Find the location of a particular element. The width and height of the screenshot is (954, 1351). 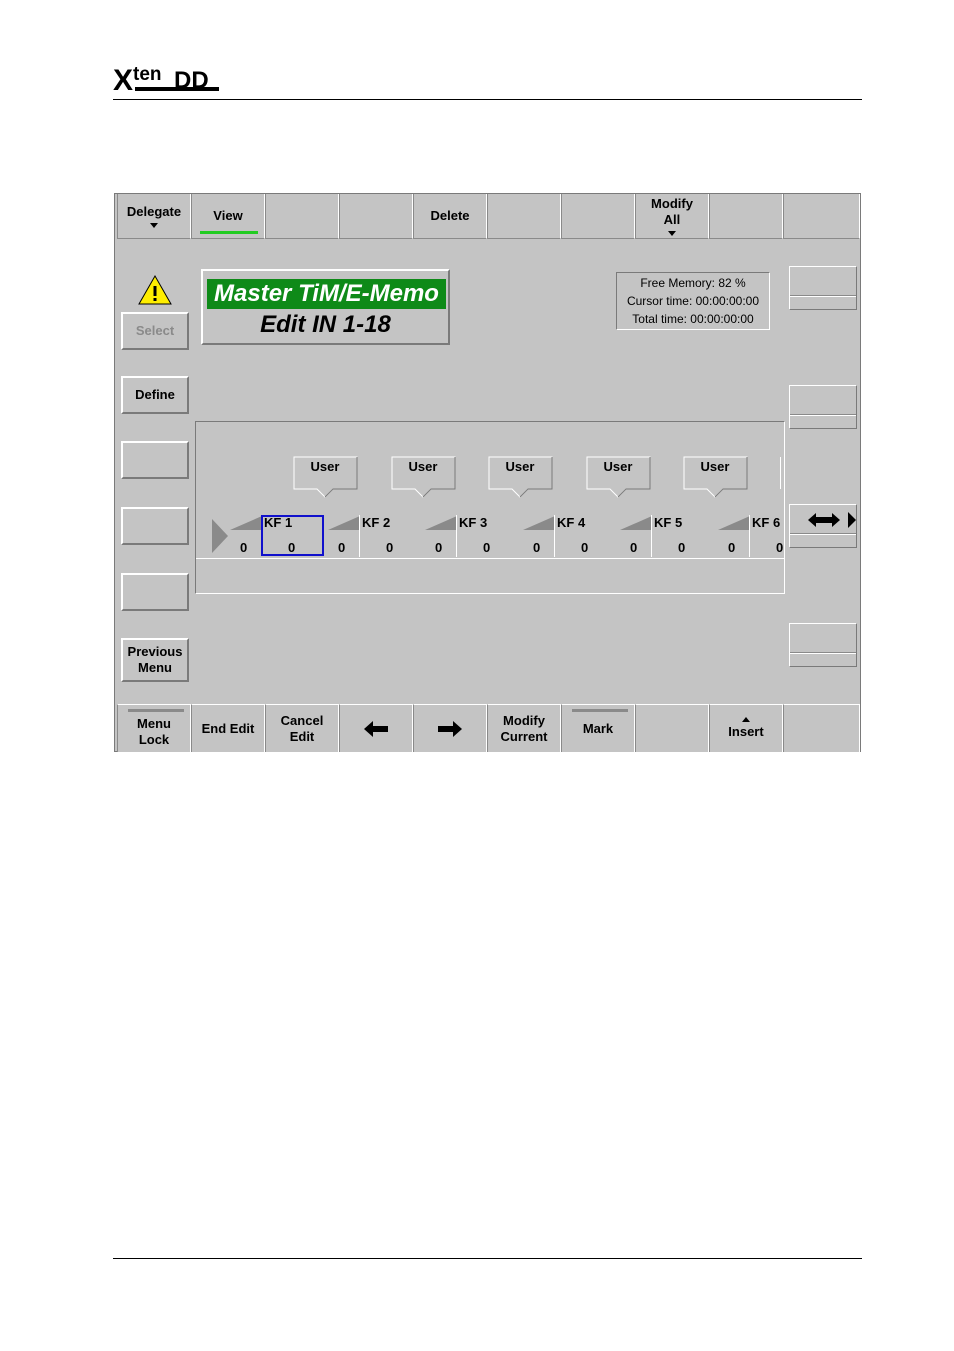

footer-divider is located at coordinates (487, 1258).